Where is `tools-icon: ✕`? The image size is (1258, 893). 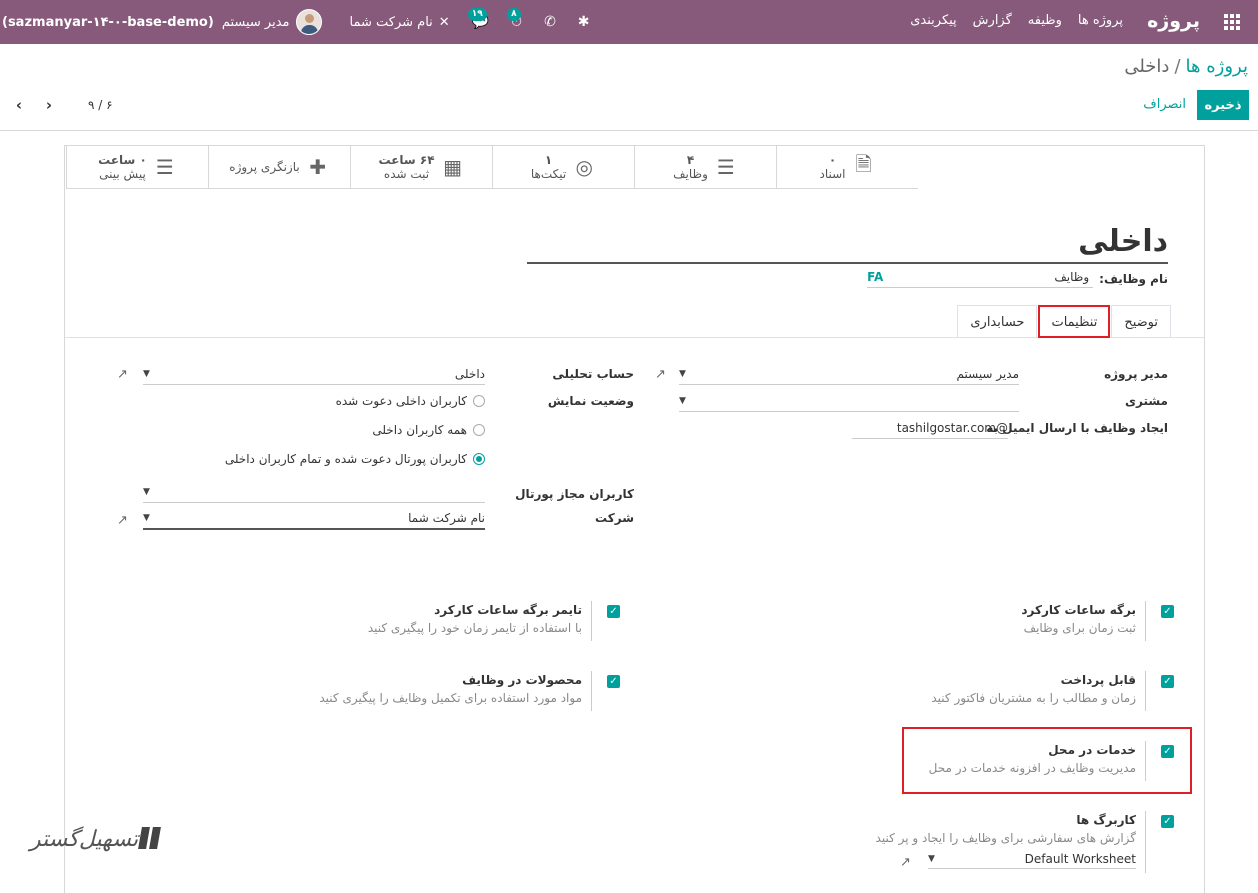 tools-icon: ✕ is located at coordinates (444, 22).